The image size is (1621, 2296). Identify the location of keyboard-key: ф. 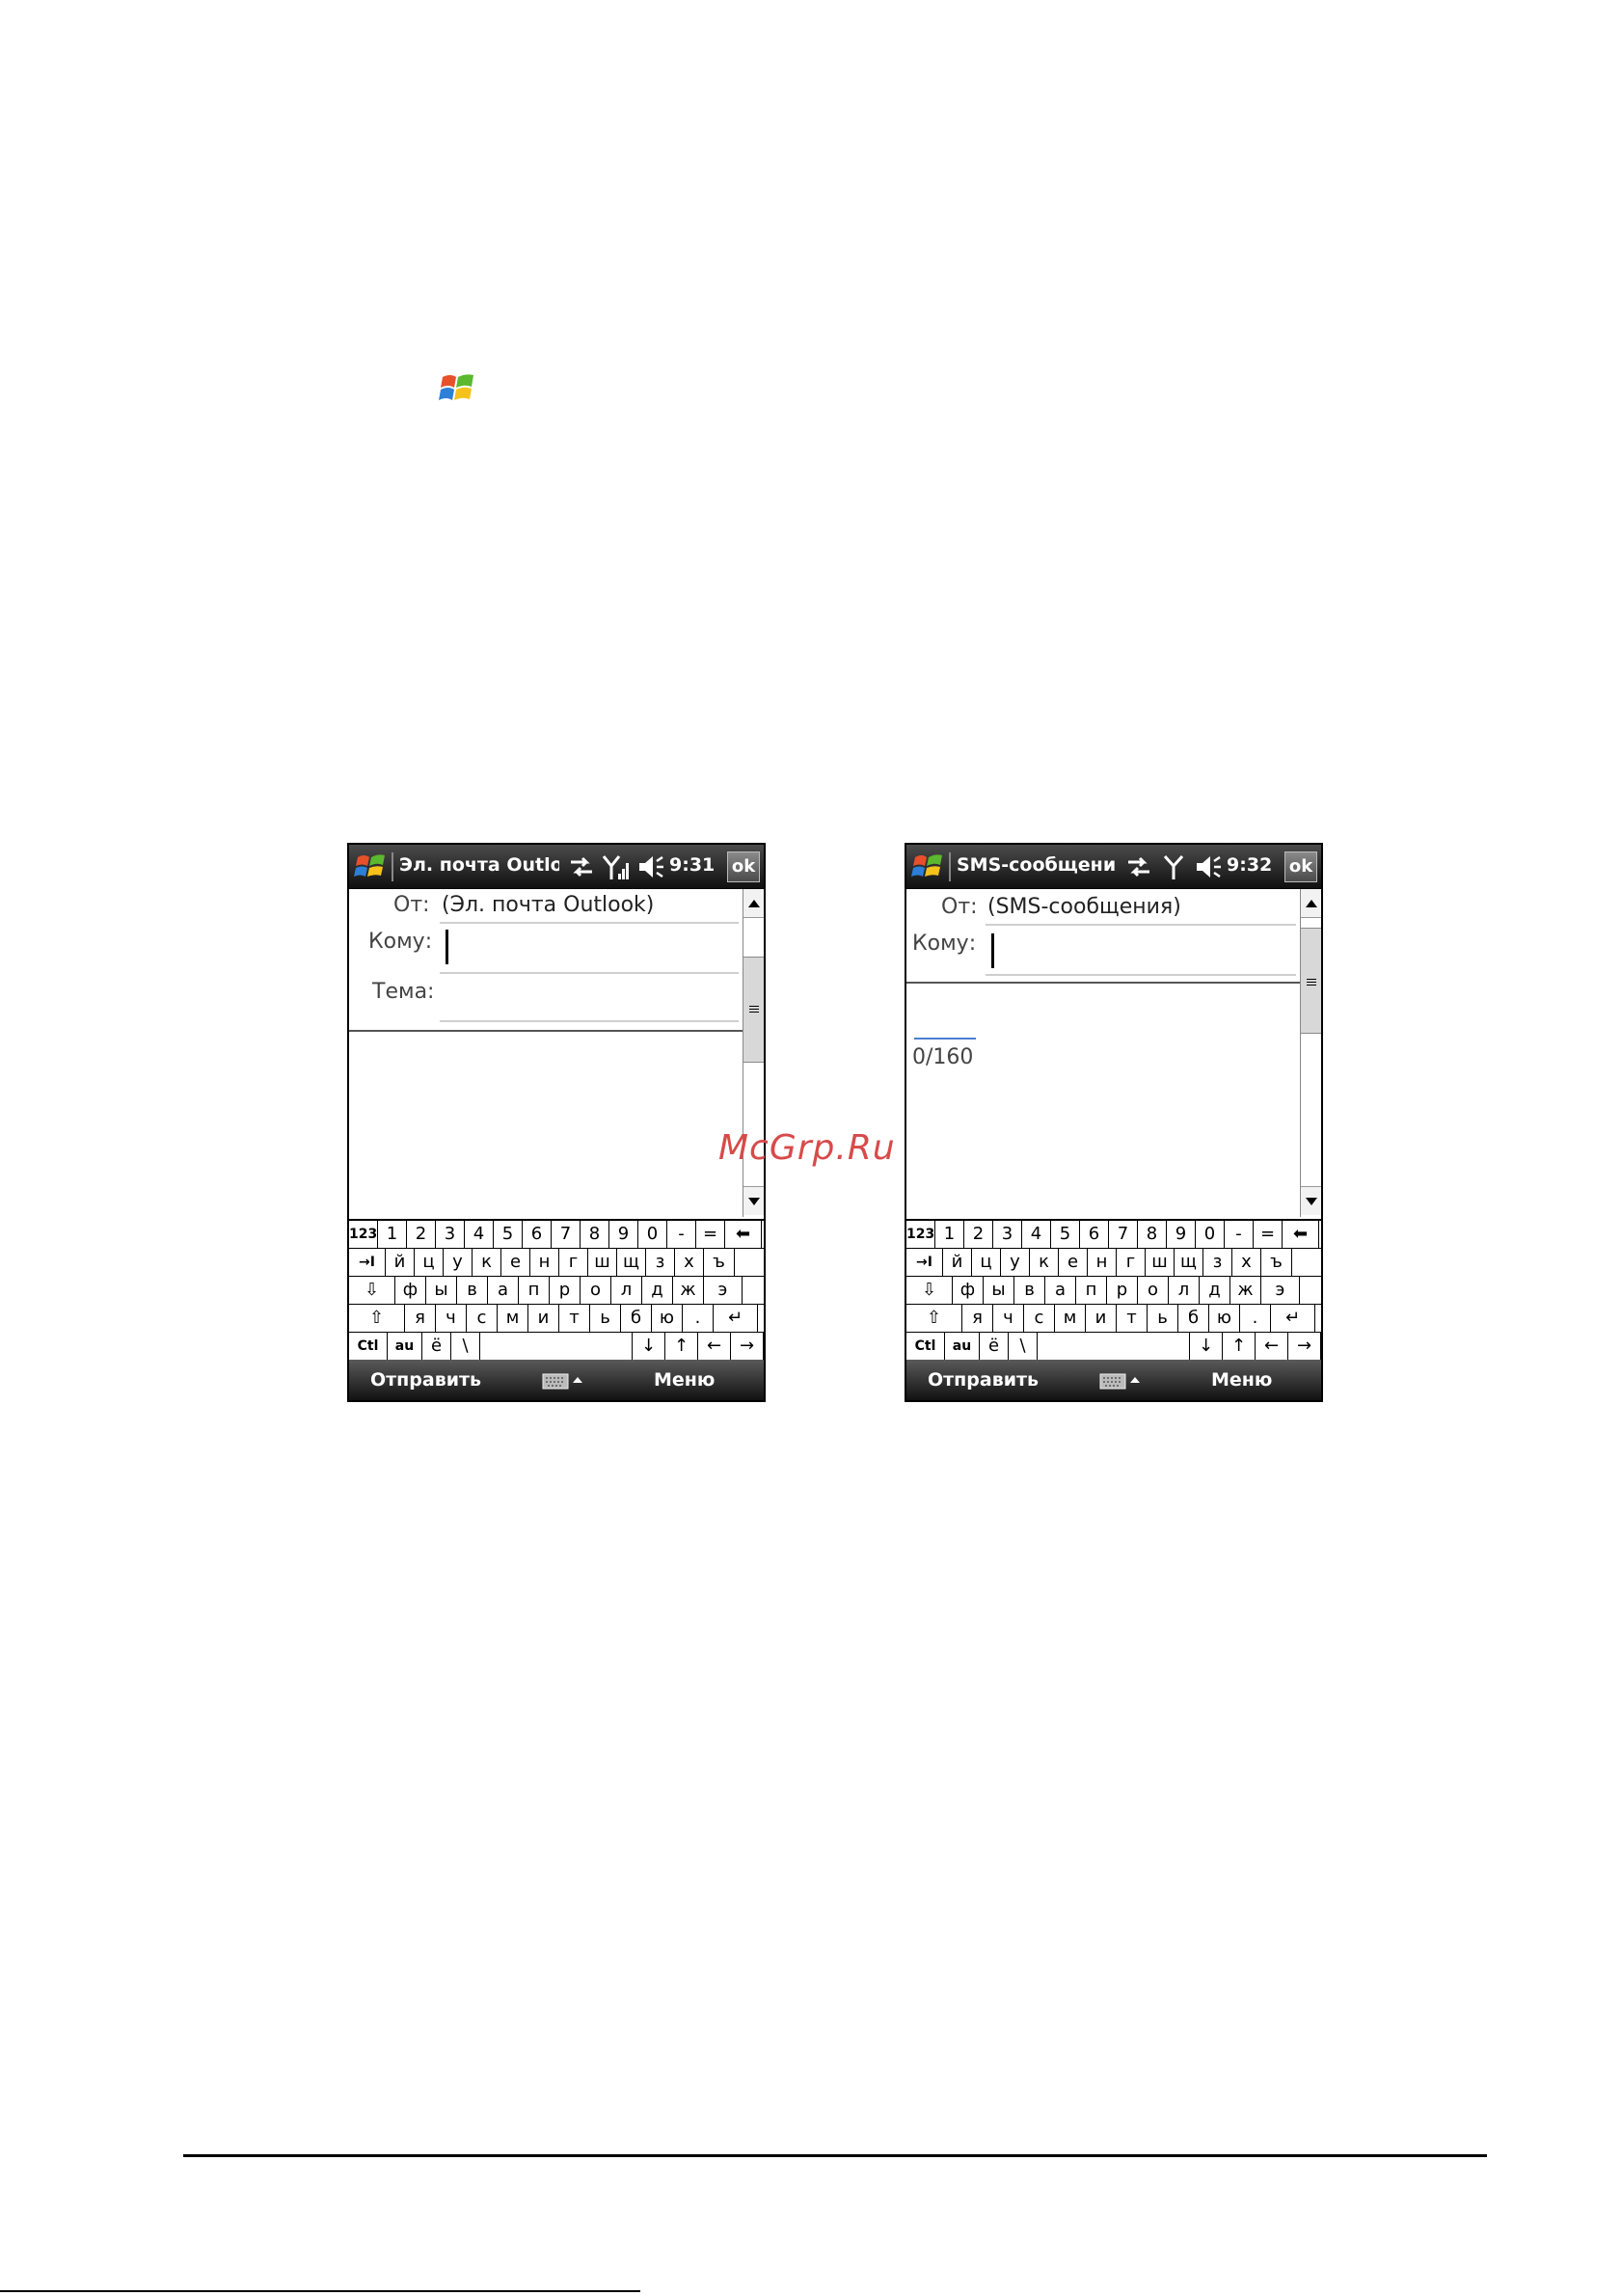
(410, 1290).